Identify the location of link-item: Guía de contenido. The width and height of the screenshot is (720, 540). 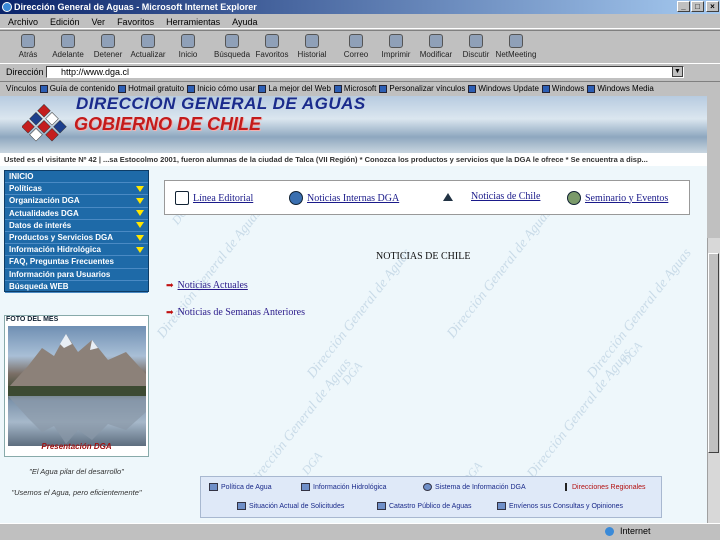
(77, 88).